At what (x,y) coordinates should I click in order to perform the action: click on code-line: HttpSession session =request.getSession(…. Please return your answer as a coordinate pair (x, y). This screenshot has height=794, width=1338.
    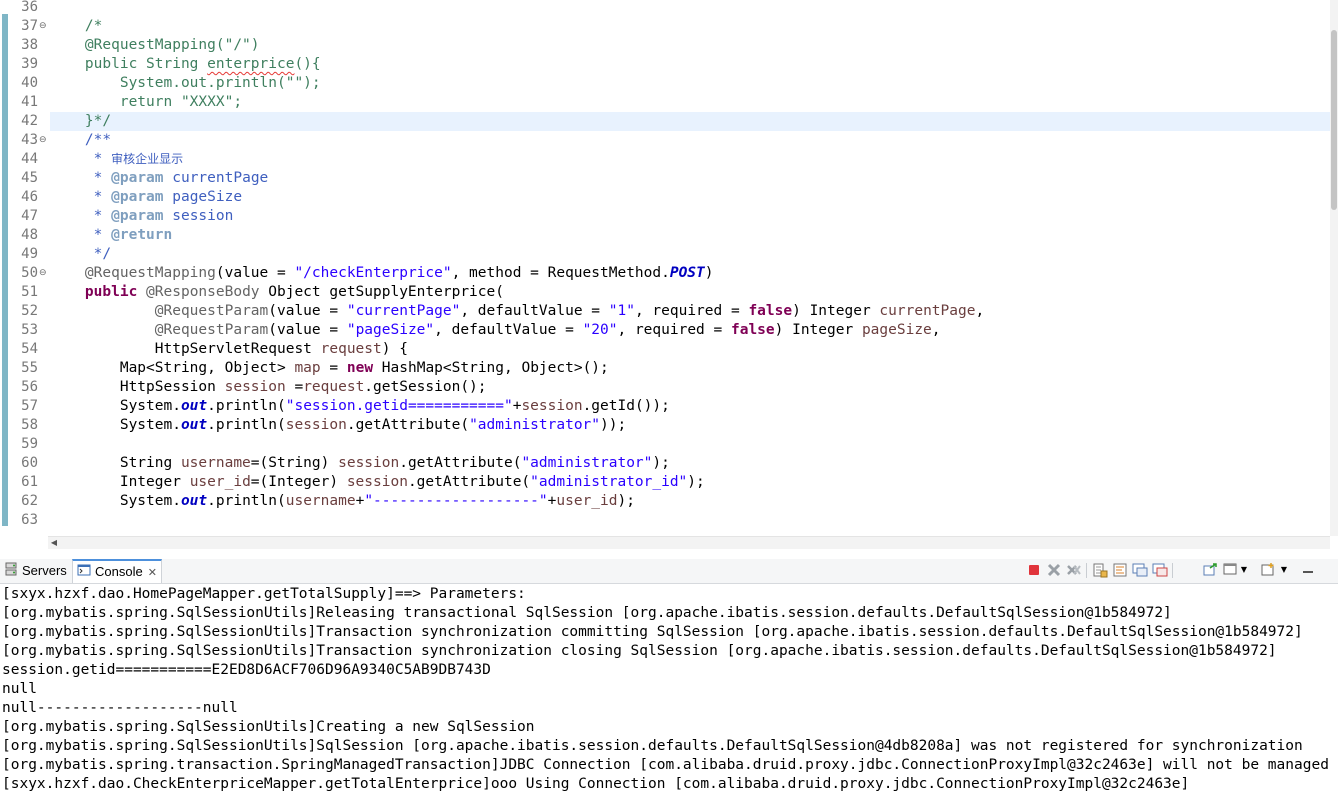
    Looking at the image, I should click on (303, 387).